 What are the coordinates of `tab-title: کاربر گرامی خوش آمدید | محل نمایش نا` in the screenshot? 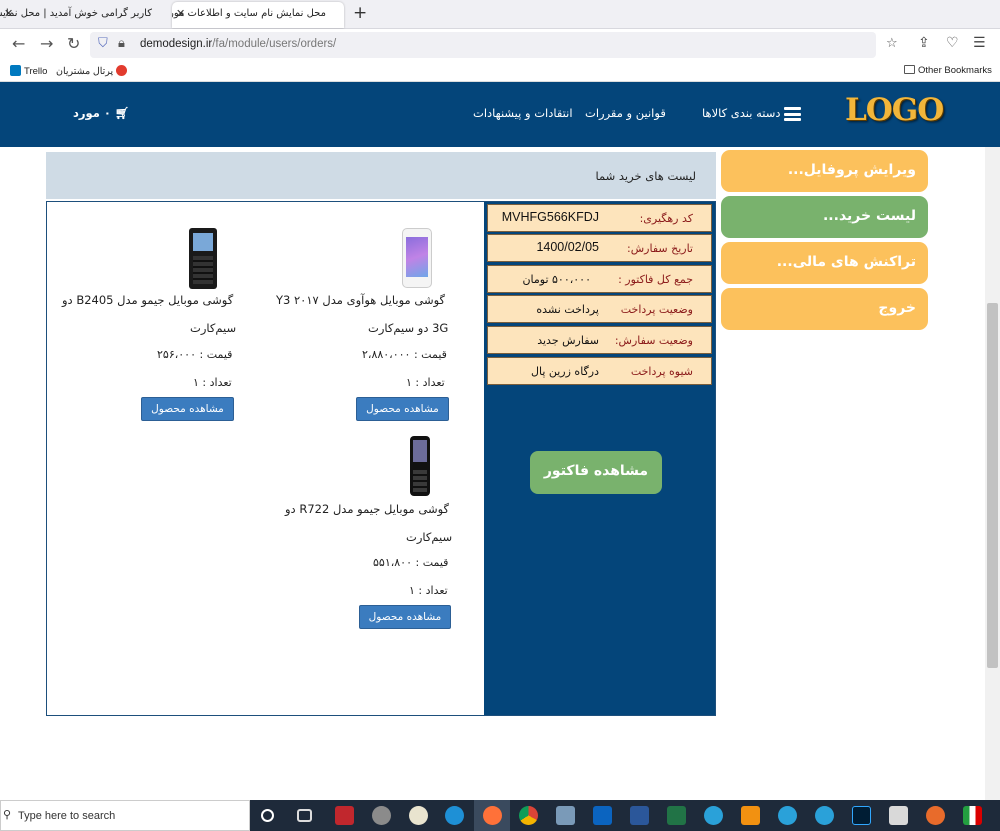 It's located at (76, 13).